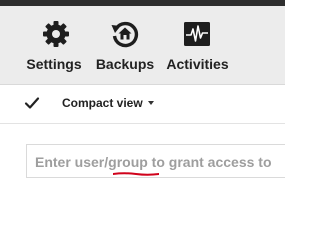  I want to click on activities-button: Activities, so click(197, 45).